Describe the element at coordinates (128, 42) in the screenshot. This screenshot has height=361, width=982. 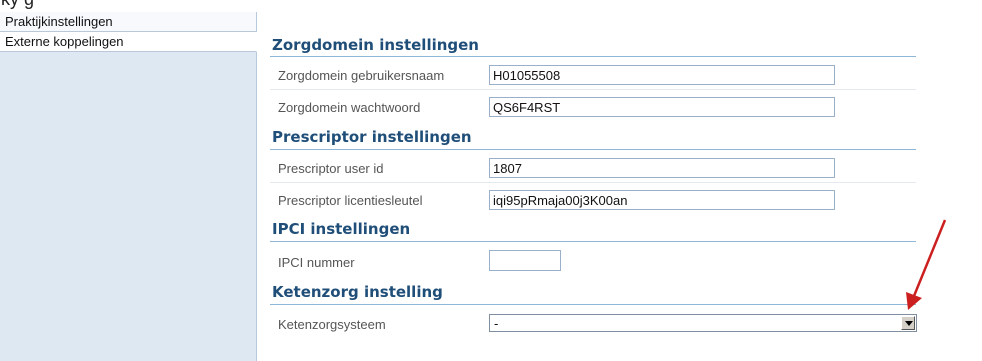
I see `sidebar-item-externe-koppelingen: Externe koppelingen` at that location.